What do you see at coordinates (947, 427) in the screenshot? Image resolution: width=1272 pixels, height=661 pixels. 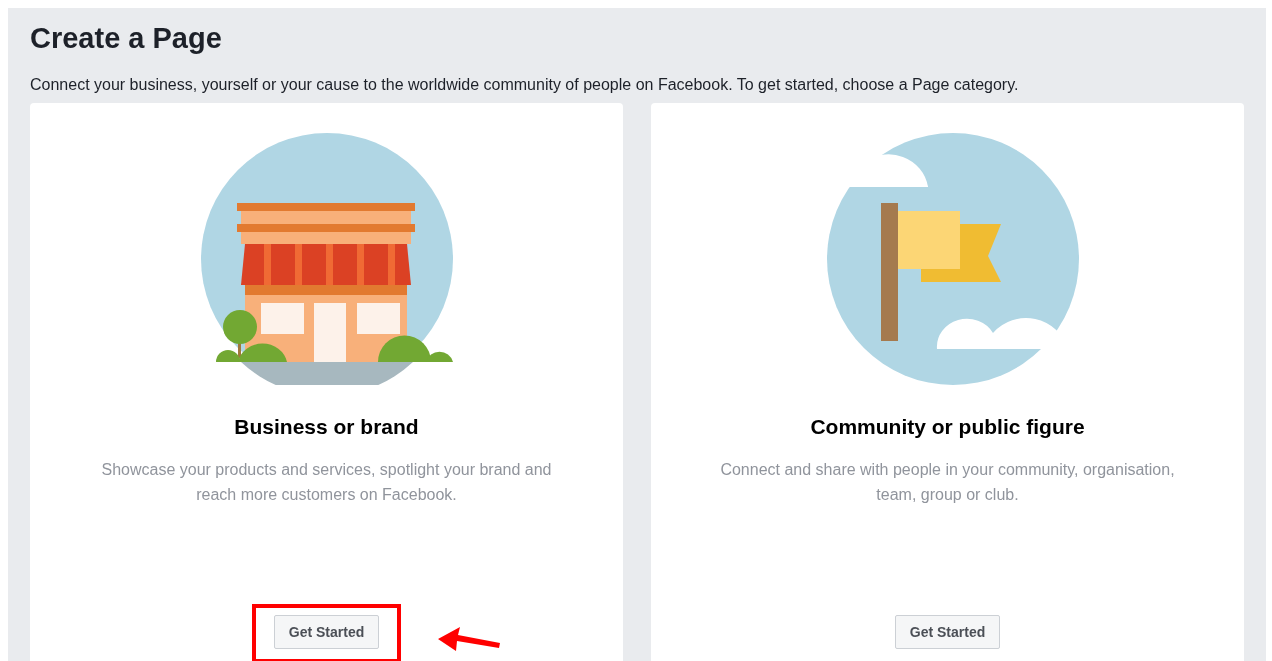 I see `card-title: Community or public figure` at bounding box center [947, 427].